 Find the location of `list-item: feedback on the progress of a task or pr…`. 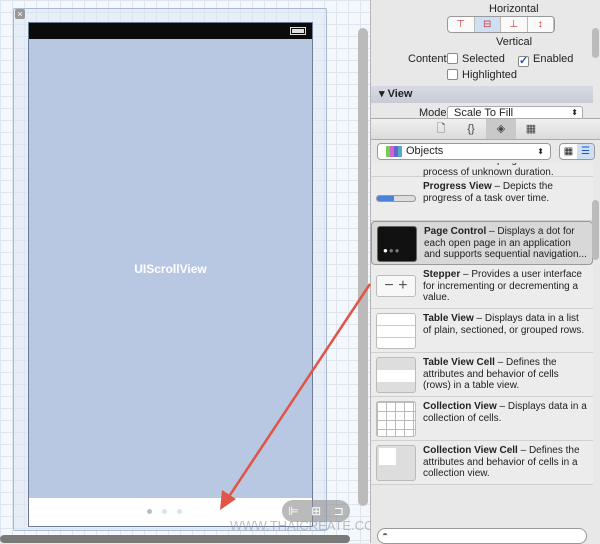

list-item: feedback on the progress of a task or pr… is located at coordinates (482, 170).